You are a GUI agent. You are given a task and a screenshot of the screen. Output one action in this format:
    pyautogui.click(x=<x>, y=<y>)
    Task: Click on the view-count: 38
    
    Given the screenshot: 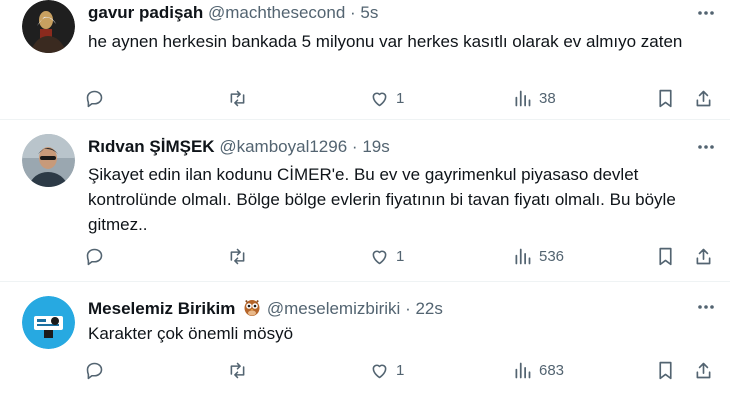 What is the action you would take?
    pyautogui.click(x=547, y=98)
    